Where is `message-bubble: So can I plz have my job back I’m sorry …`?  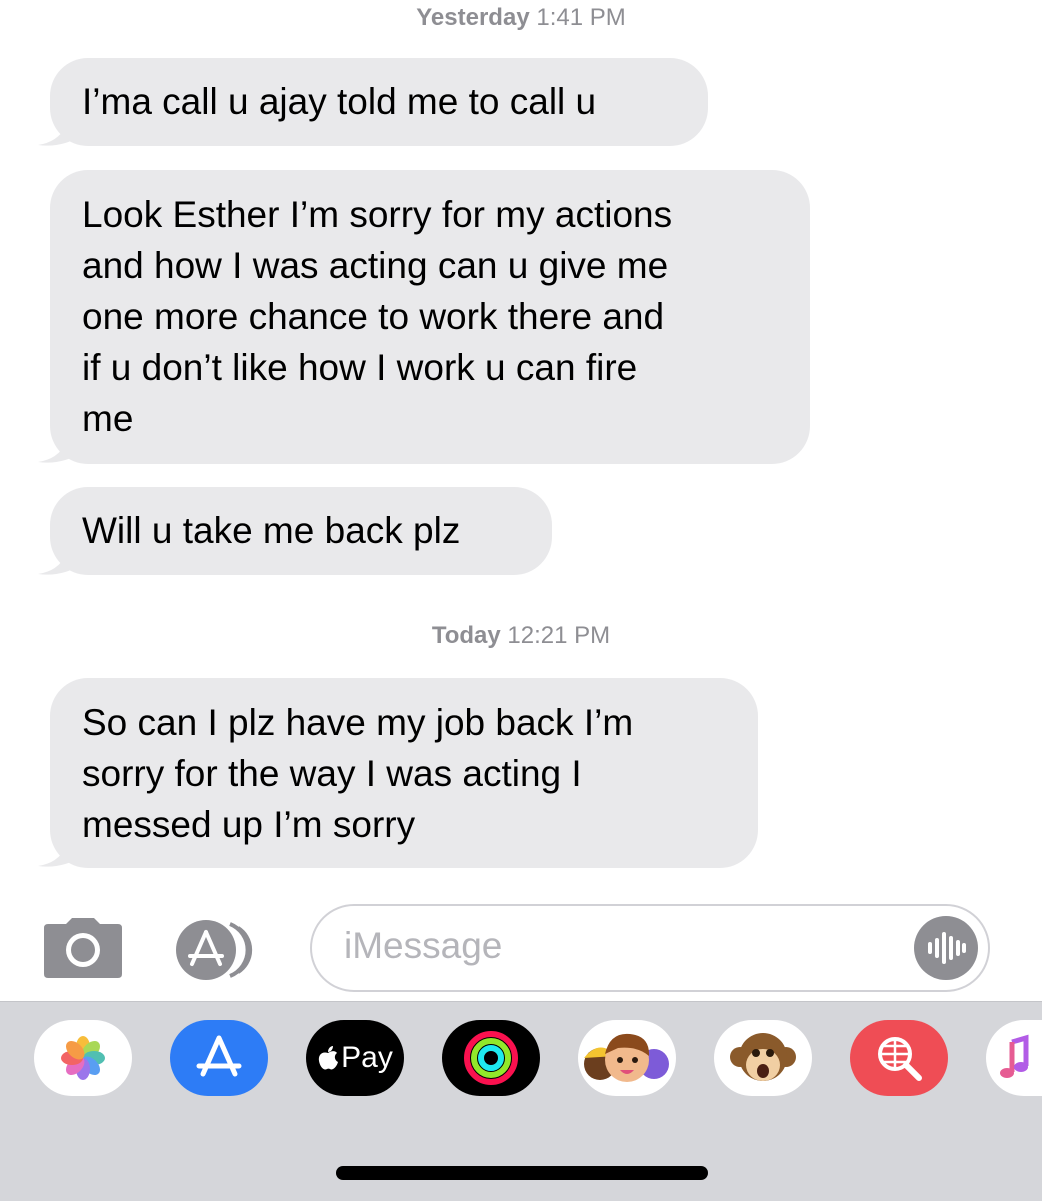 message-bubble: So can I plz have my job back I’m sorry … is located at coordinates (404, 773).